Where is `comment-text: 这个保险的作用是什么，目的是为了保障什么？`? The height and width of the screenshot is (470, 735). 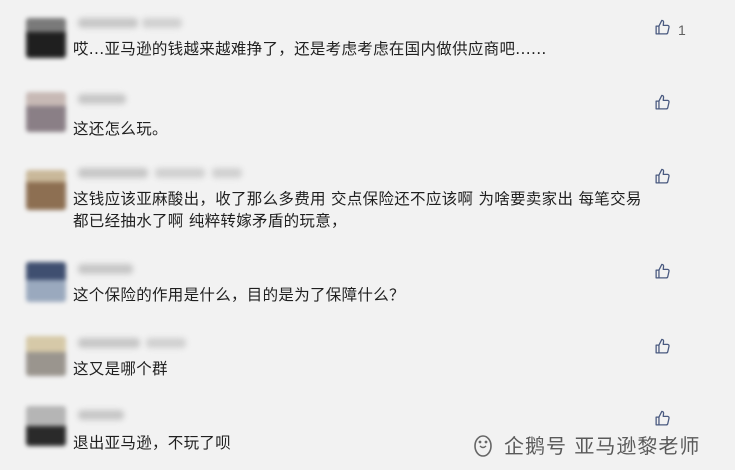
comment-text: 这个保险的作用是什么，目的是为了保障什么？ is located at coordinates (239, 295).